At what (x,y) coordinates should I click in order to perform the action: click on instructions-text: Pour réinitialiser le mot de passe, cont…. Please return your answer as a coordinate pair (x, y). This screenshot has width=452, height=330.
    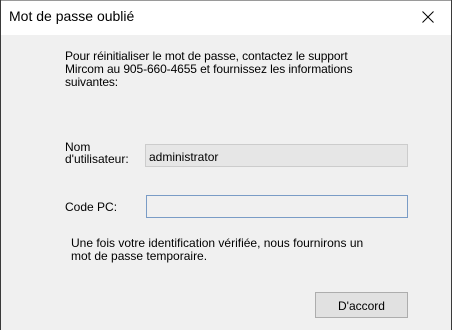
    Looking at the image, I should click on (235, 69).